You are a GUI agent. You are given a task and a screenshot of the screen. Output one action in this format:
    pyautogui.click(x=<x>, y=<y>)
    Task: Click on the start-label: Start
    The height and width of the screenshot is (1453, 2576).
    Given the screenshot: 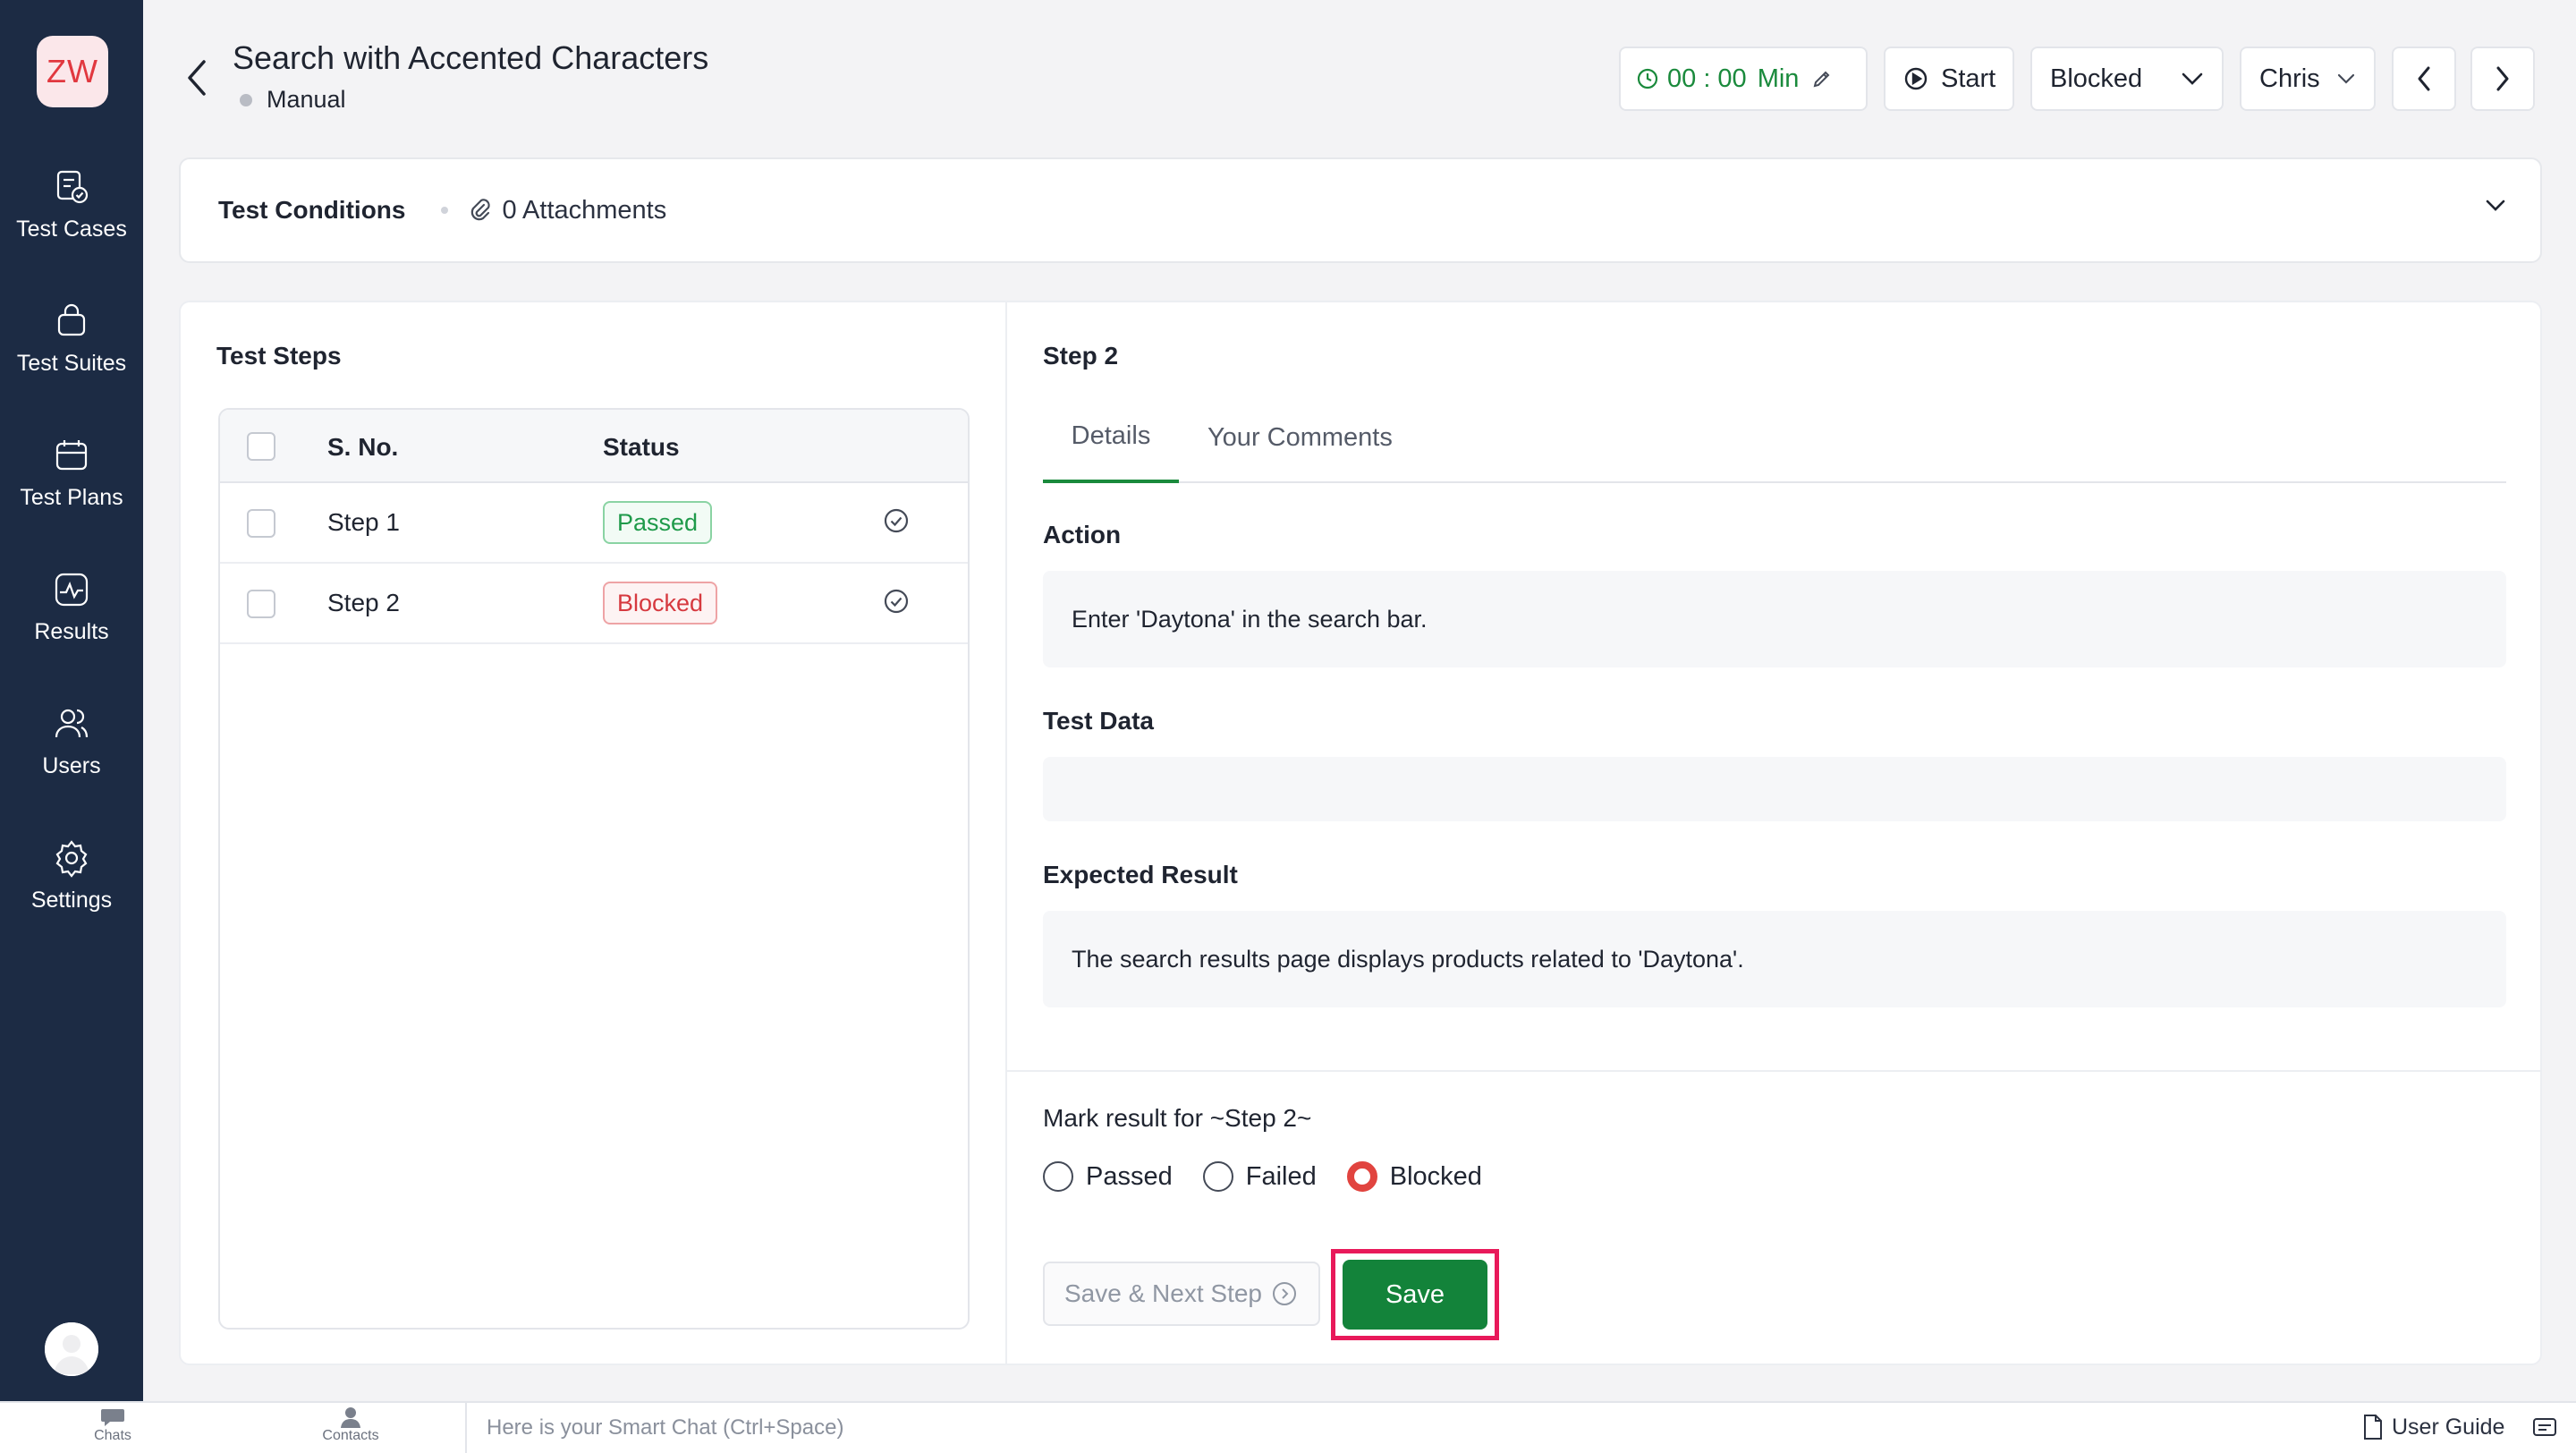 What is the action you would take?
    pyautogui.click(x=1968, y=78)
    